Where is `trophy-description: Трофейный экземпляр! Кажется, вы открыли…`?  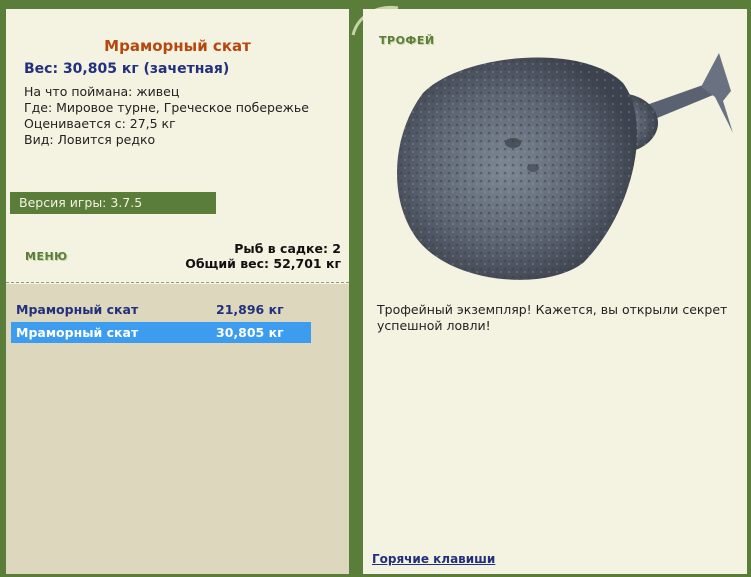 trophy-description: Трофейный экземпляр! Кажется, вы открыли… is located at coordinates (552, 317).